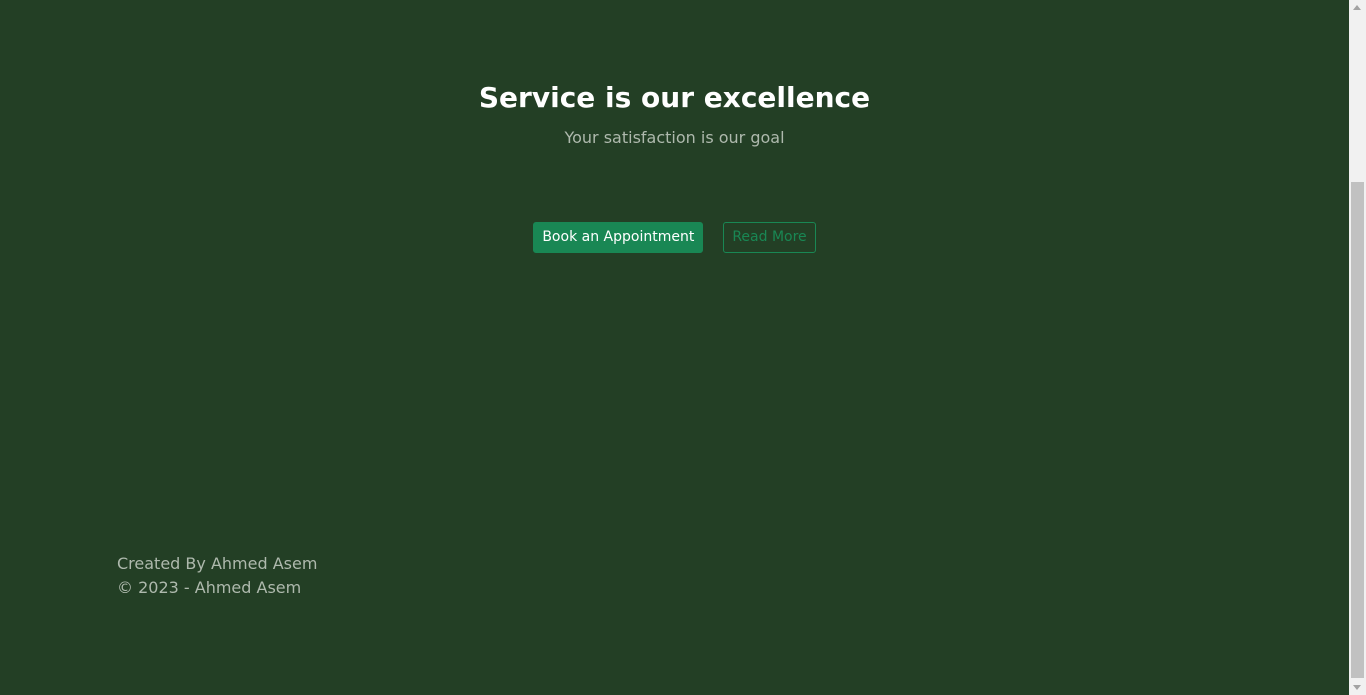 This screenshot has width=1366, height=695. I want to click on scroll-down-arrow-icon, so click(1357, 687).